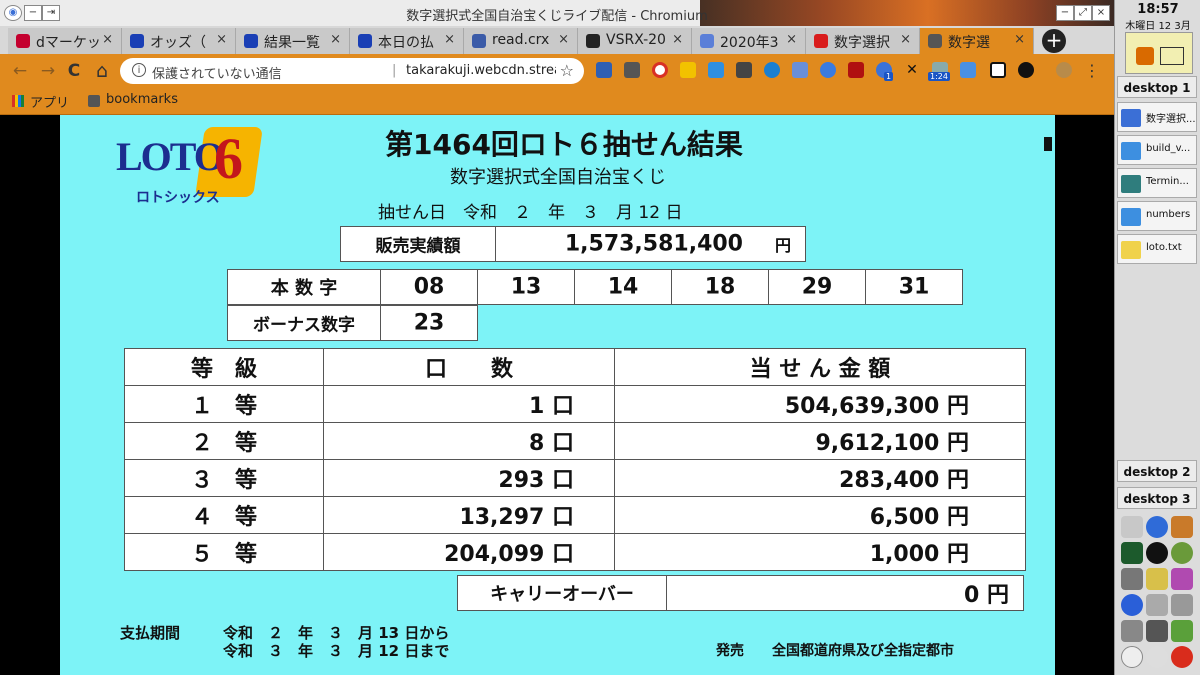 The image size is (1200, 675). Describe the element at coordinates (48, 71) in the screenshot. I see `forward-button: →` at that location.